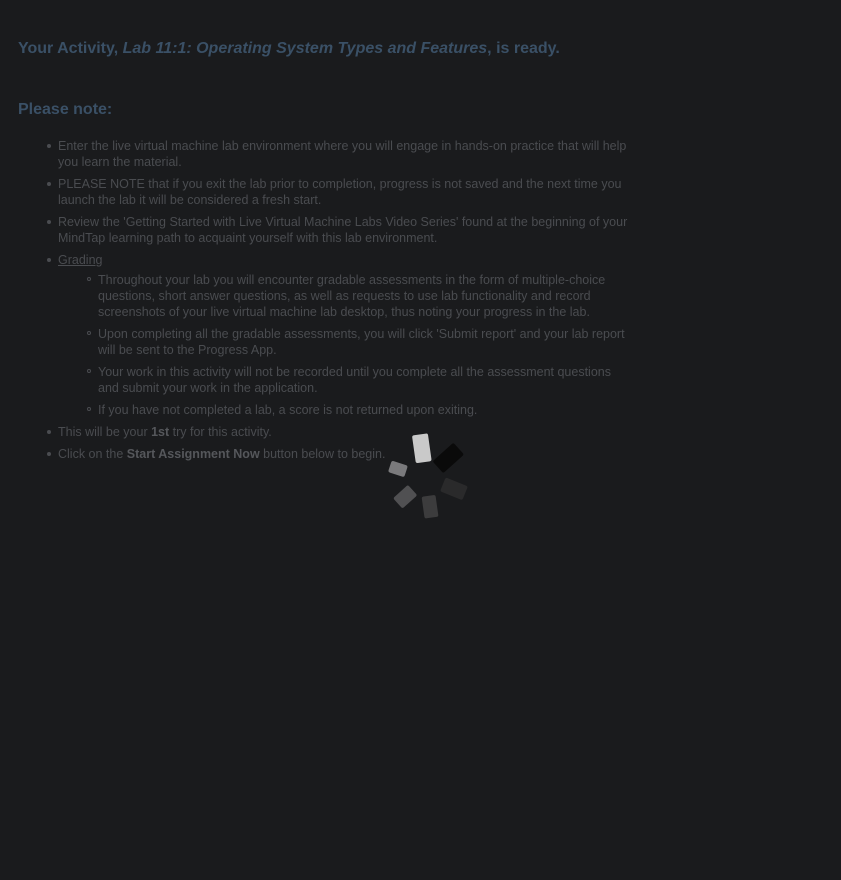  I want to click on title-suffix: , is ready., so click(523, 48).